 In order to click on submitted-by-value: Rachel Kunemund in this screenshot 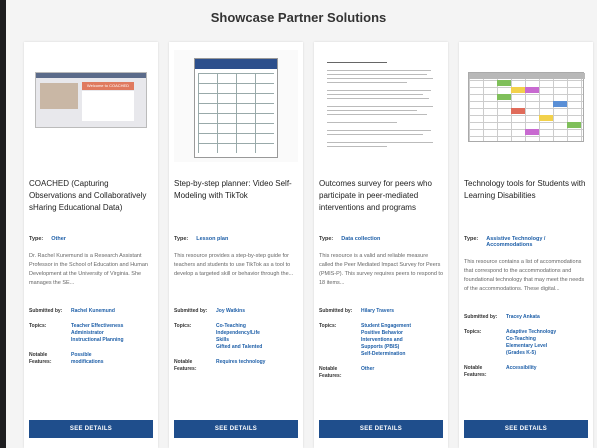, I will do `click(93, 311)`.